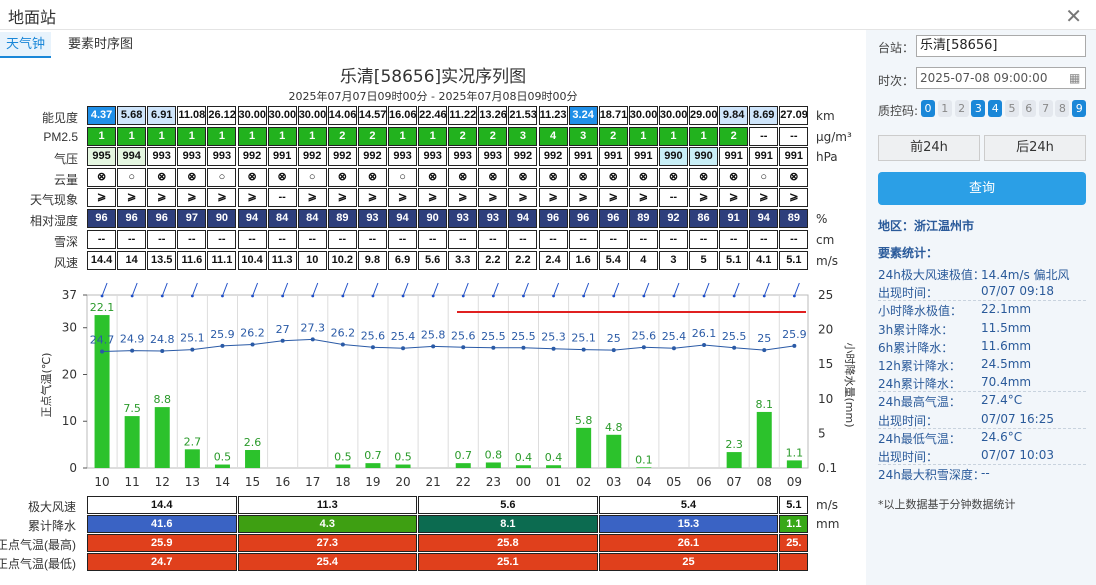  What do you see at coordinates (1017, 291) in the screenshot?
I see `stat-value: 07/07 09:18` at bounding box center [1017, 291].